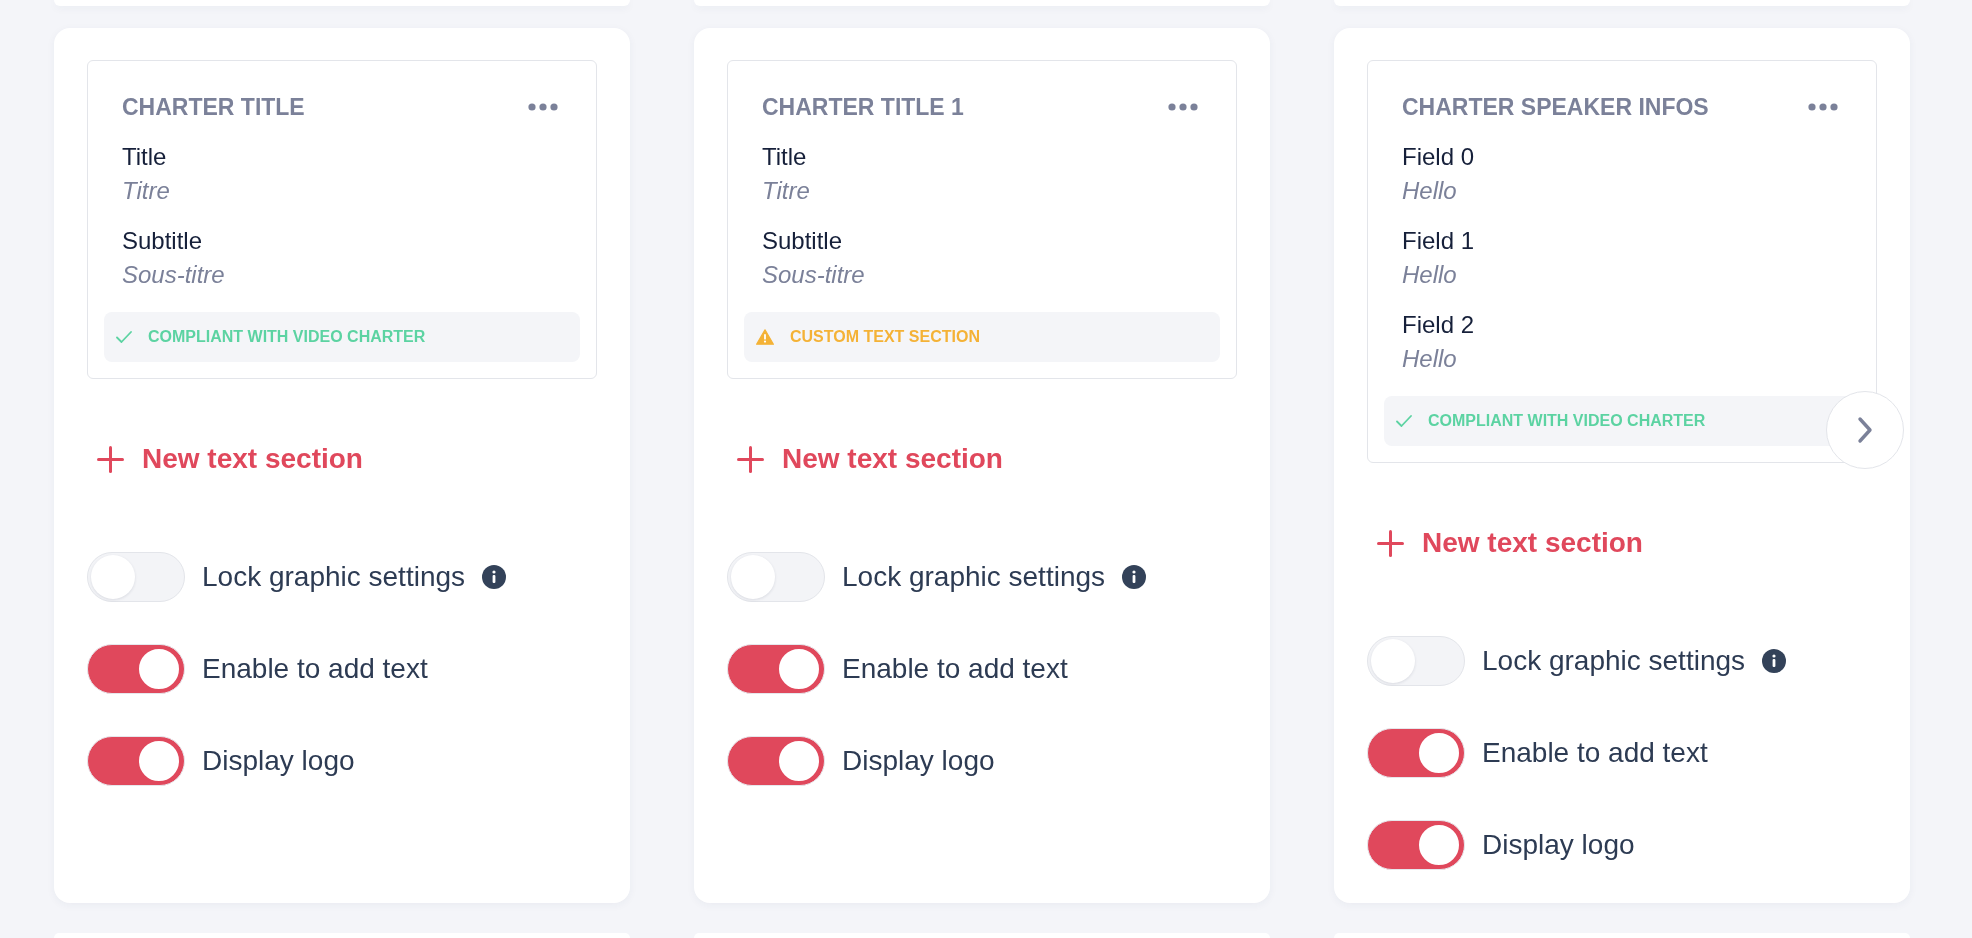  Describe the element at coordinates (885, 337) in the screenshot. I see `status-text: CUSTOM TEXT SECTION` at that location.